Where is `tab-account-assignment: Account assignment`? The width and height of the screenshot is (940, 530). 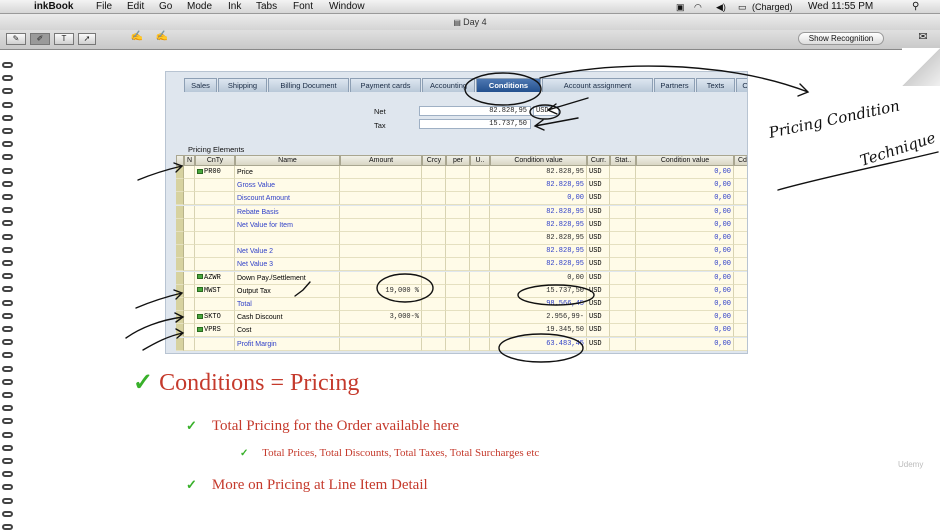 tab-account-assignment: Account assignment is located at coordinates (597, 85).